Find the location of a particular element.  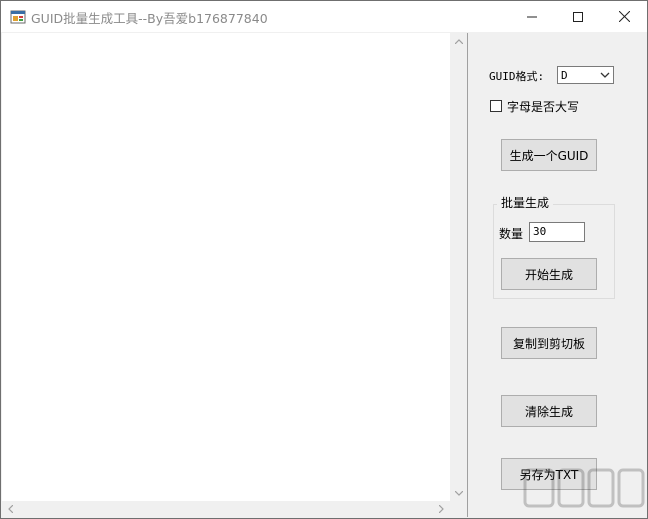

vertical-scrollbar is located at coordinates (458, 267).